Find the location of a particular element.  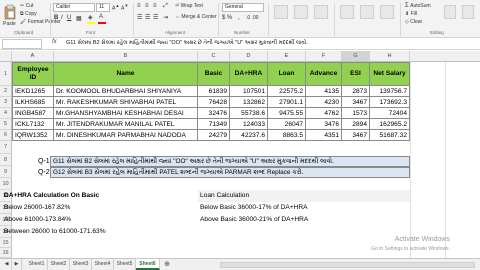

row-header-16: 16 is located at coordinates (6, 253).